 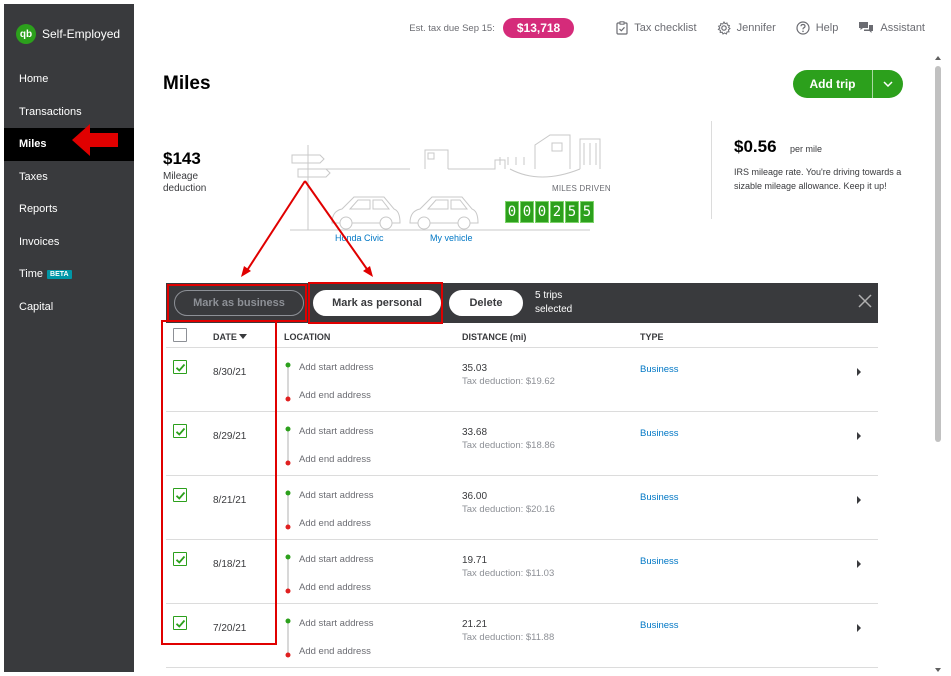 What do you see at coordinates (38, 209) in the screenshot?
I see `sidebar-item-label: Reports` at bounding box center [38, 209].